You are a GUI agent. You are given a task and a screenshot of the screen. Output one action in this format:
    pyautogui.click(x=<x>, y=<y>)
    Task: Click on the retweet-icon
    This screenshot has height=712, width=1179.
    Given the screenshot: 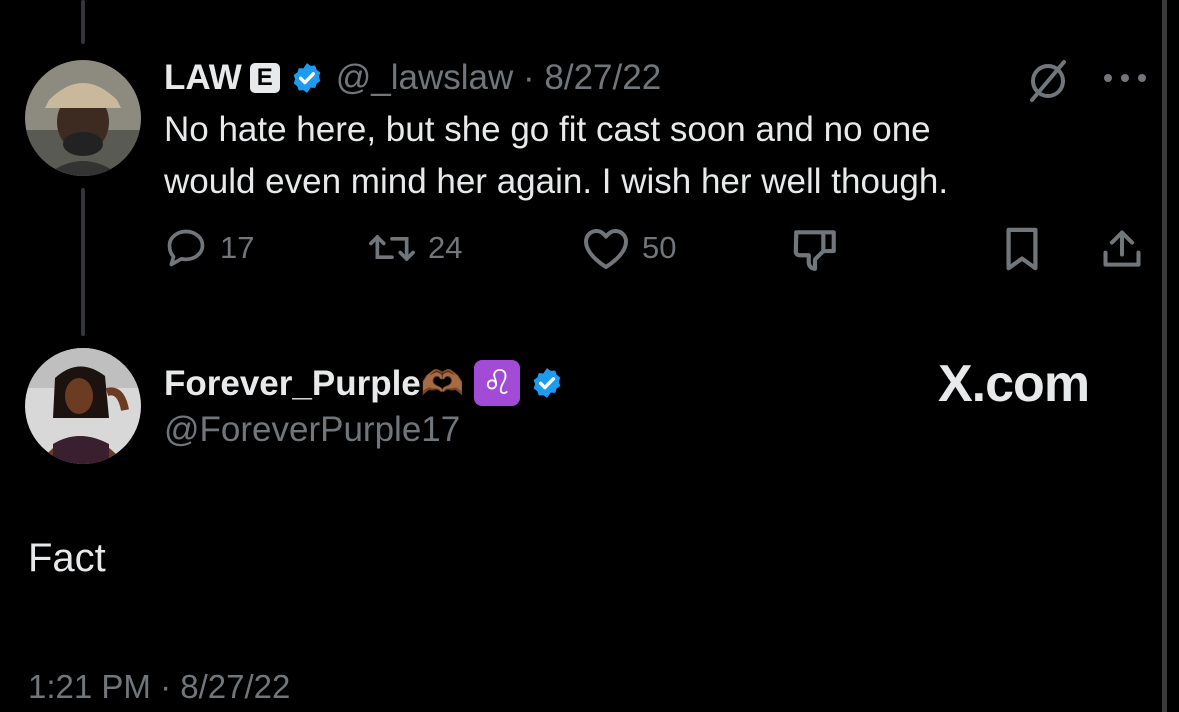 What is the action you would take?
    pyautogui.click(x=392, y=248)
    